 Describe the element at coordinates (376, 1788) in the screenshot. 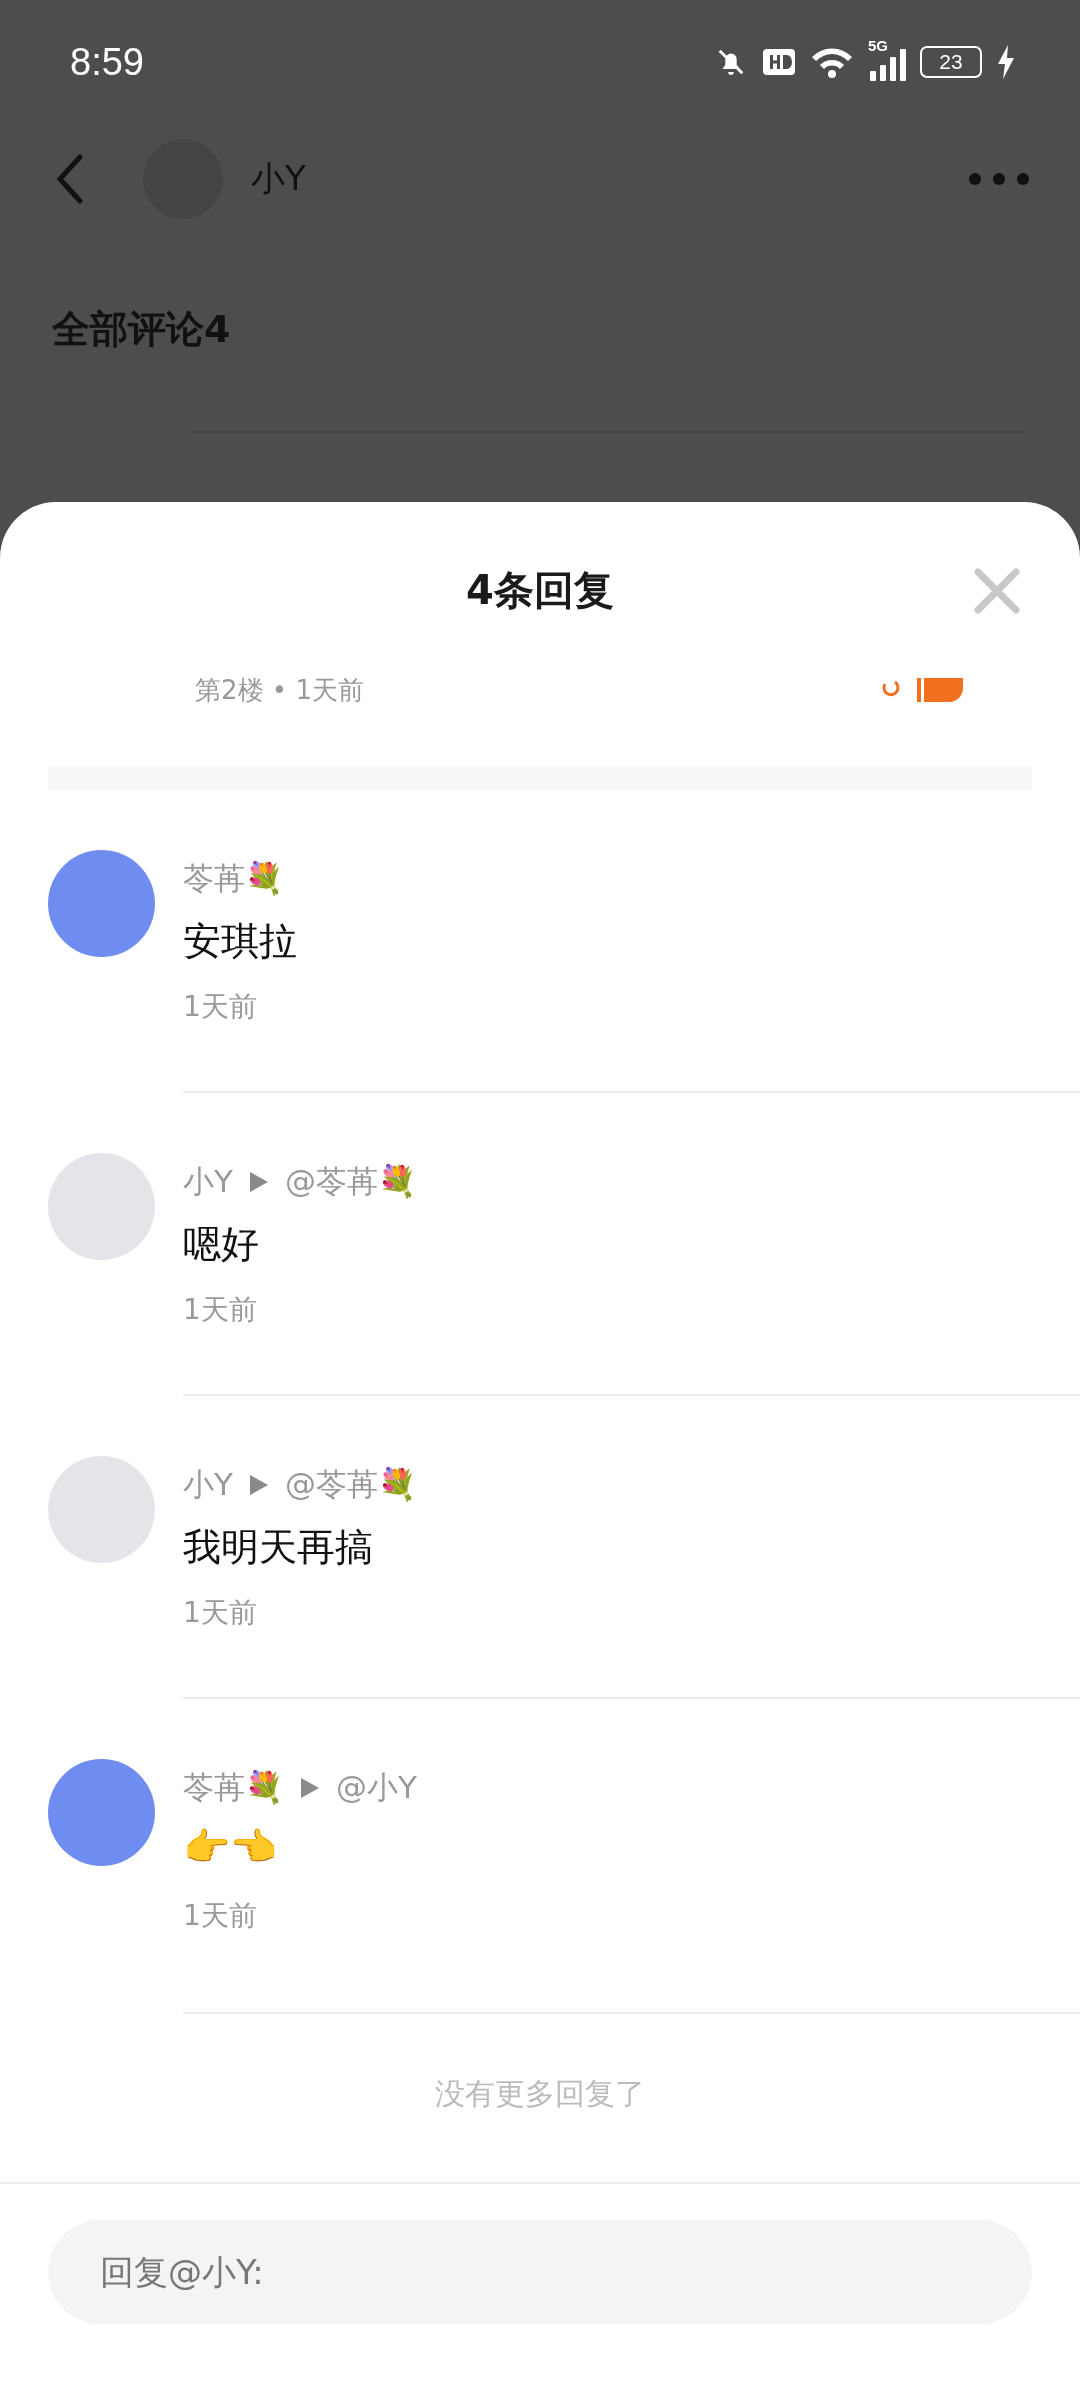

I see `mentioned-user: @小Y` at that location.